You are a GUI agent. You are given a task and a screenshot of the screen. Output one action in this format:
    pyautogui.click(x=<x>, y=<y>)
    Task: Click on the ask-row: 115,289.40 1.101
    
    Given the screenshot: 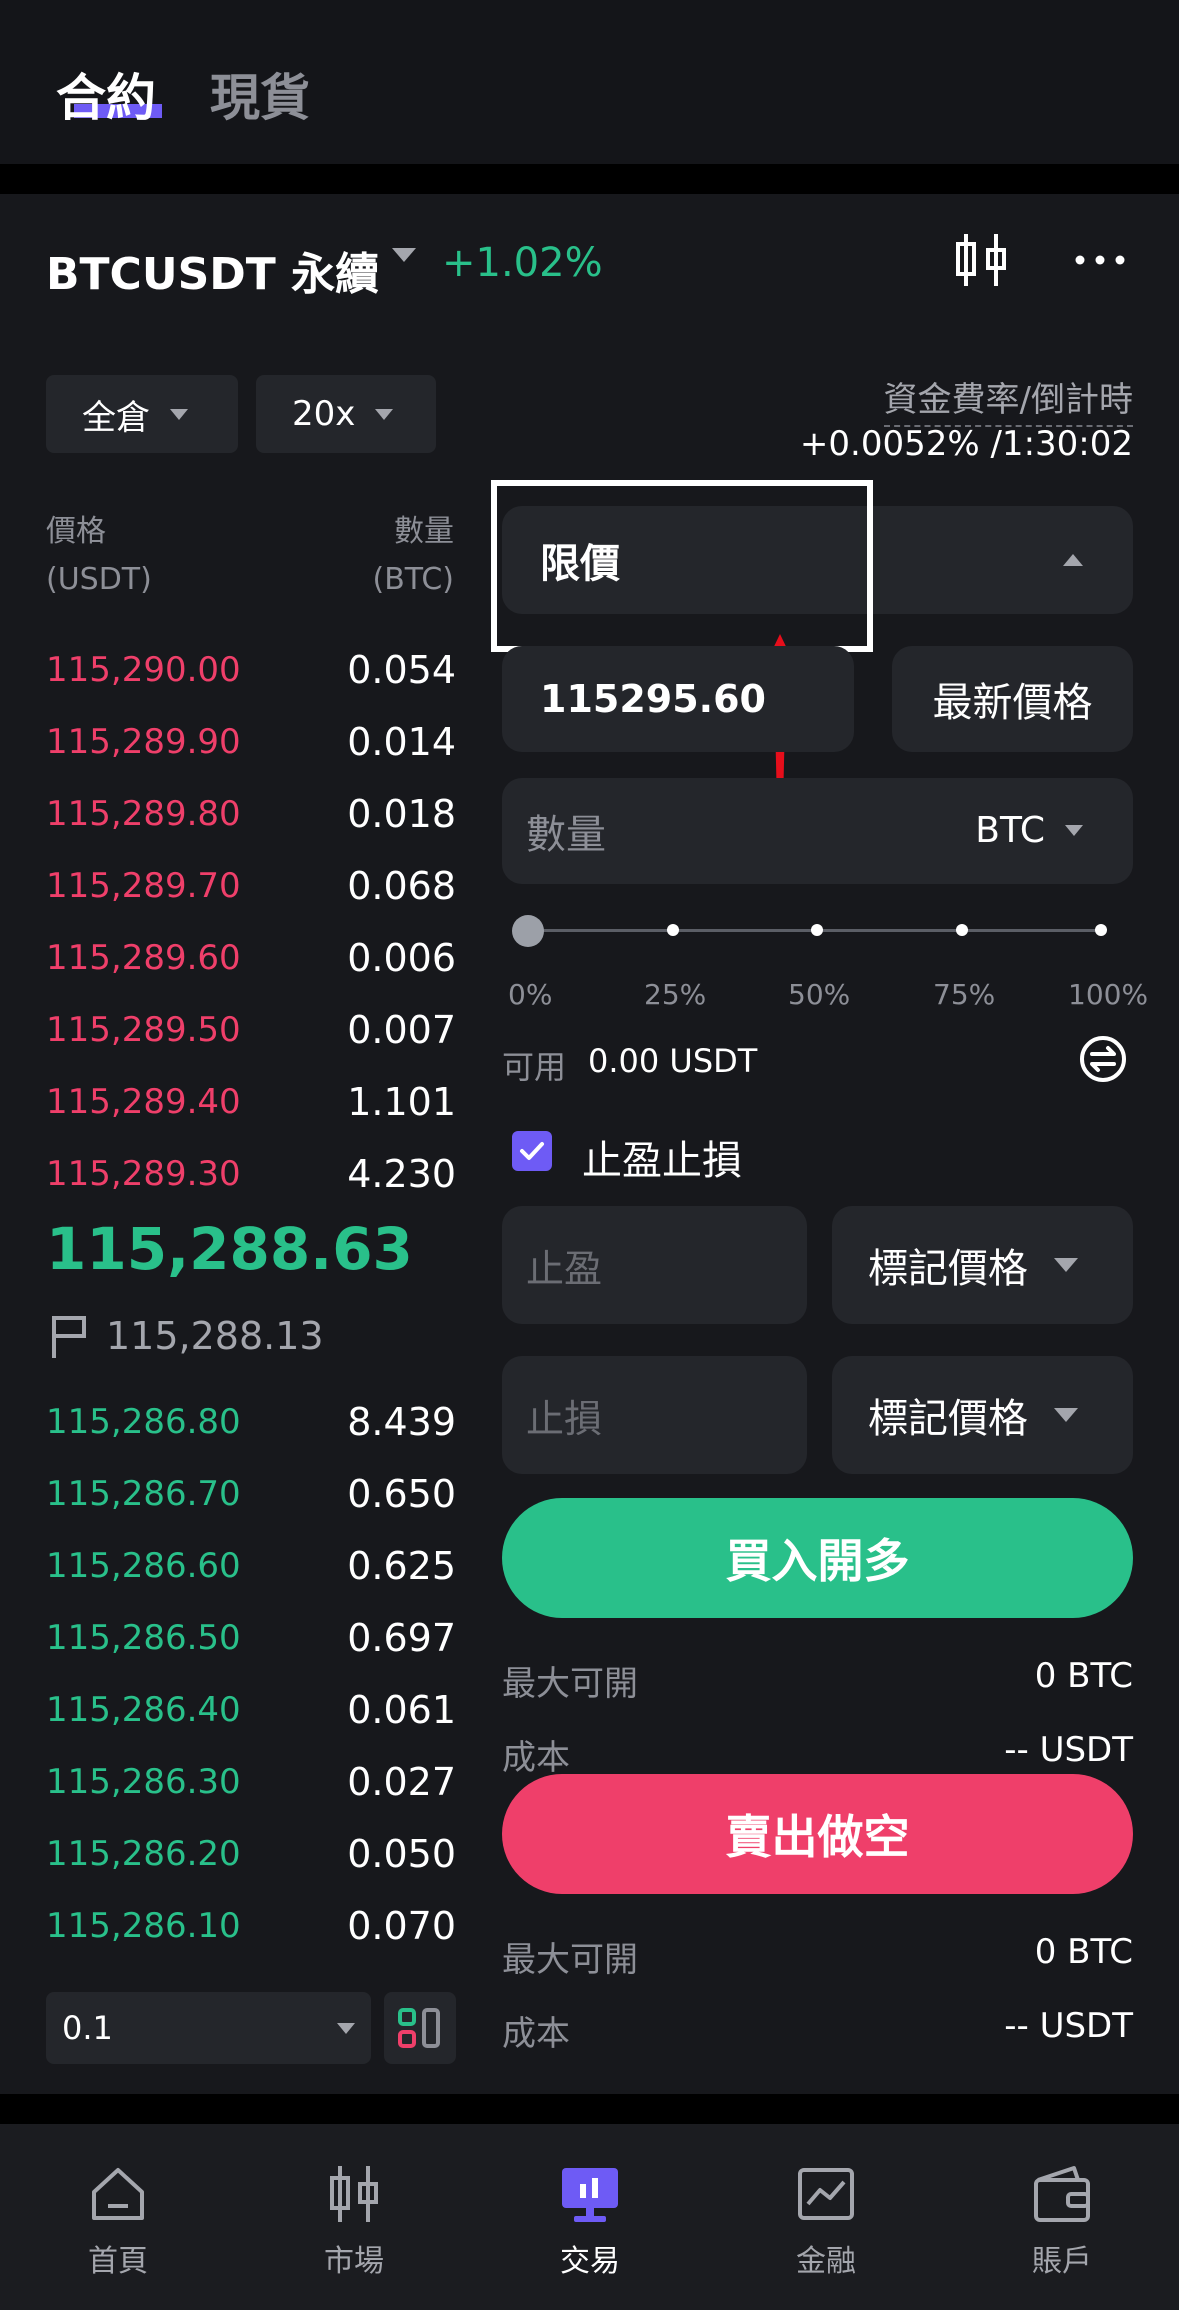 What is the action you would take?
    pyautogui.click(x=251, y=1102)
    